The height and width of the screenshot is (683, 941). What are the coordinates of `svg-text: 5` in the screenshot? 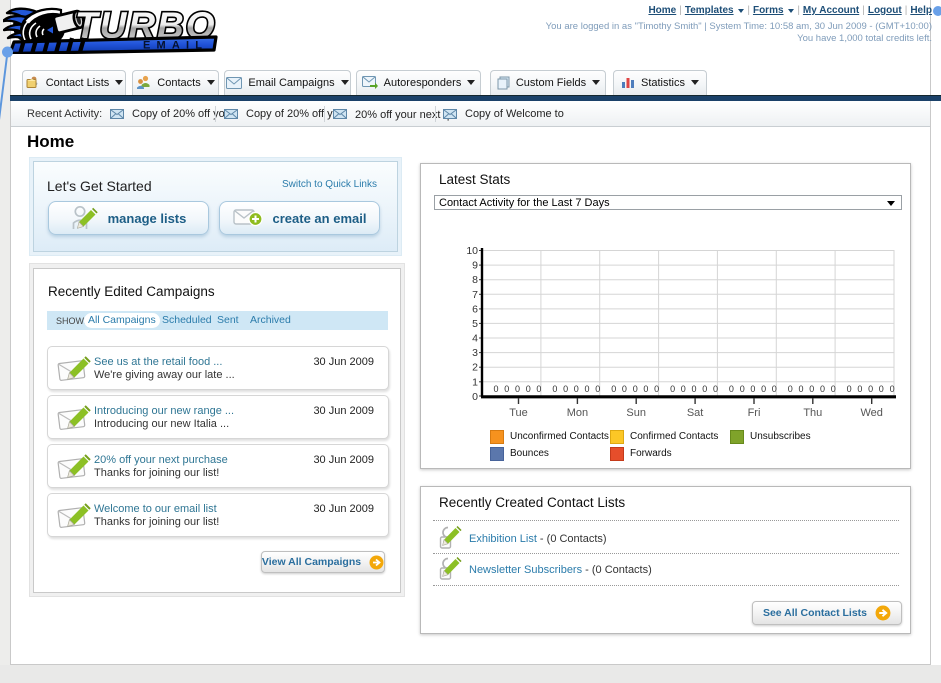 It's located at (475, 324).